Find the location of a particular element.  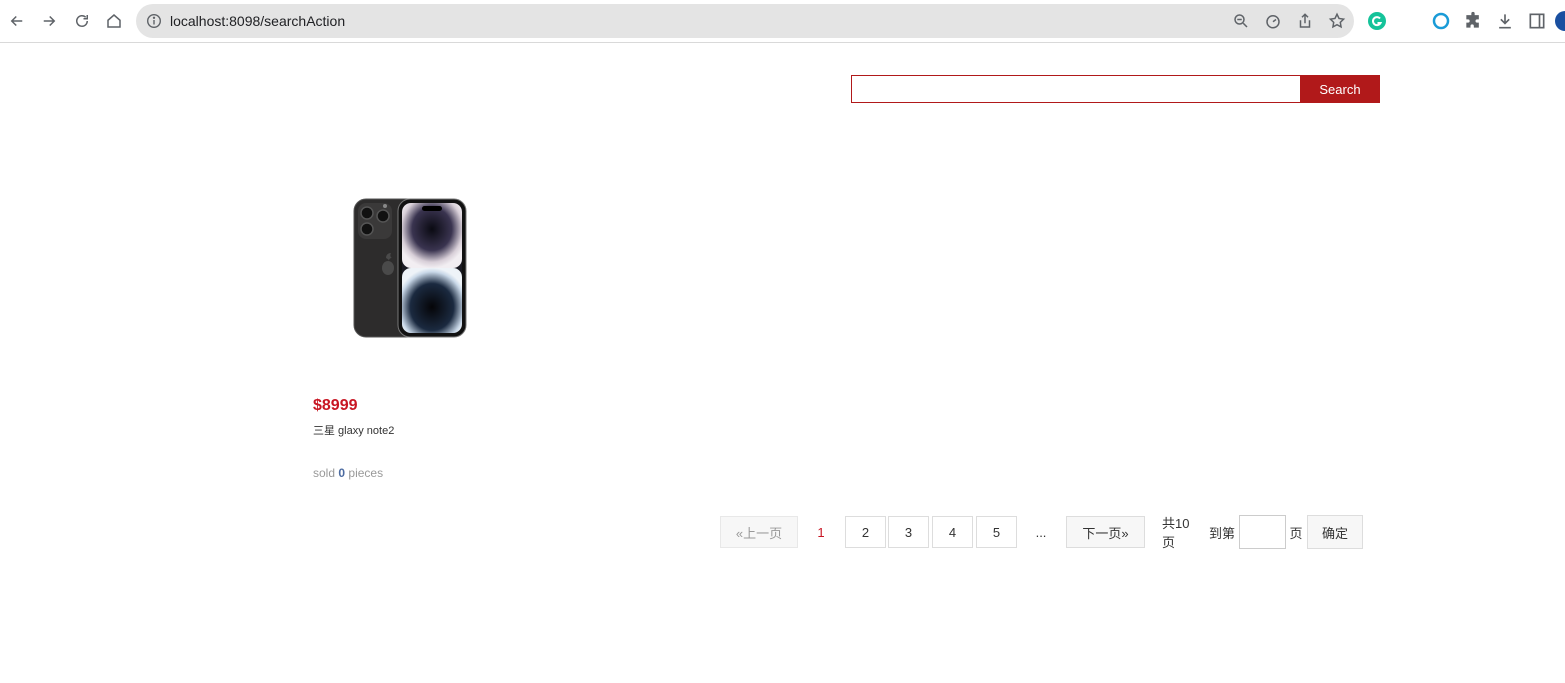

total-pages: 共10页 is located at coordinates (1176, 533).